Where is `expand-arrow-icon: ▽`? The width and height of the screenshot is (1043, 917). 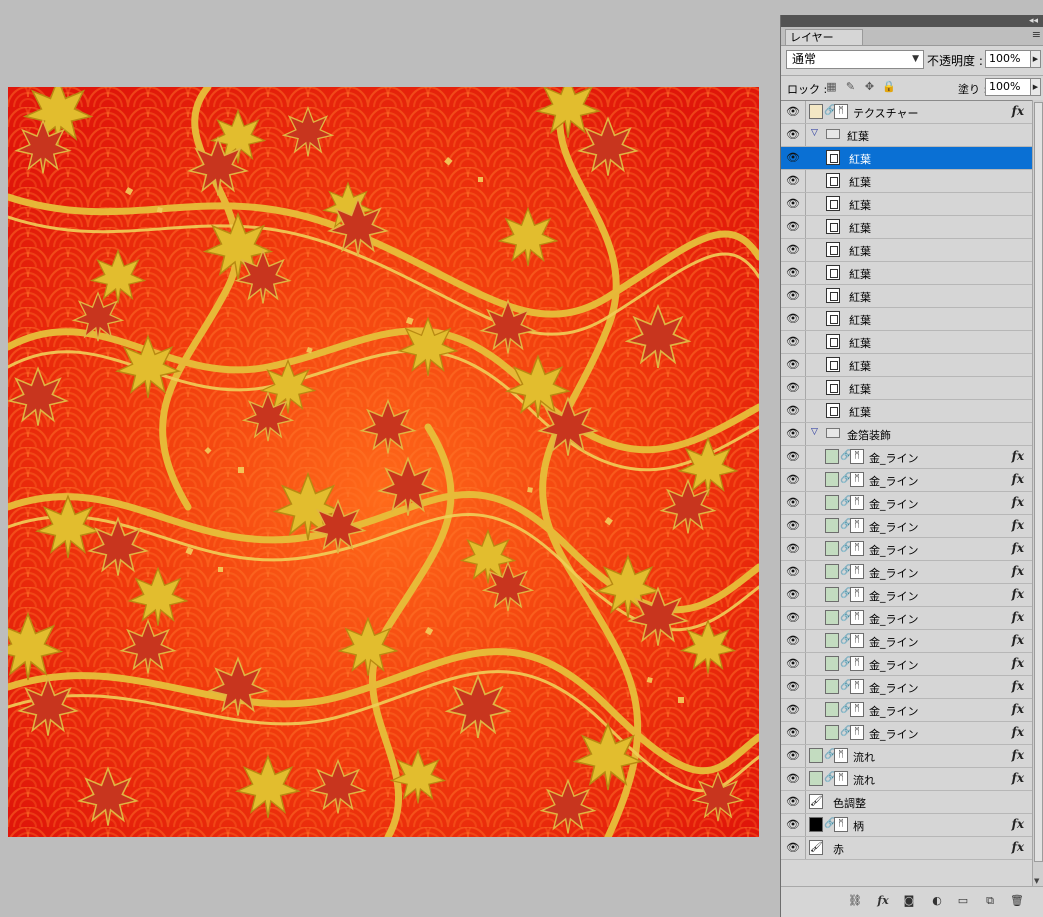
expand-arrow-icon: ▽ is located at coordinates (814, 432).